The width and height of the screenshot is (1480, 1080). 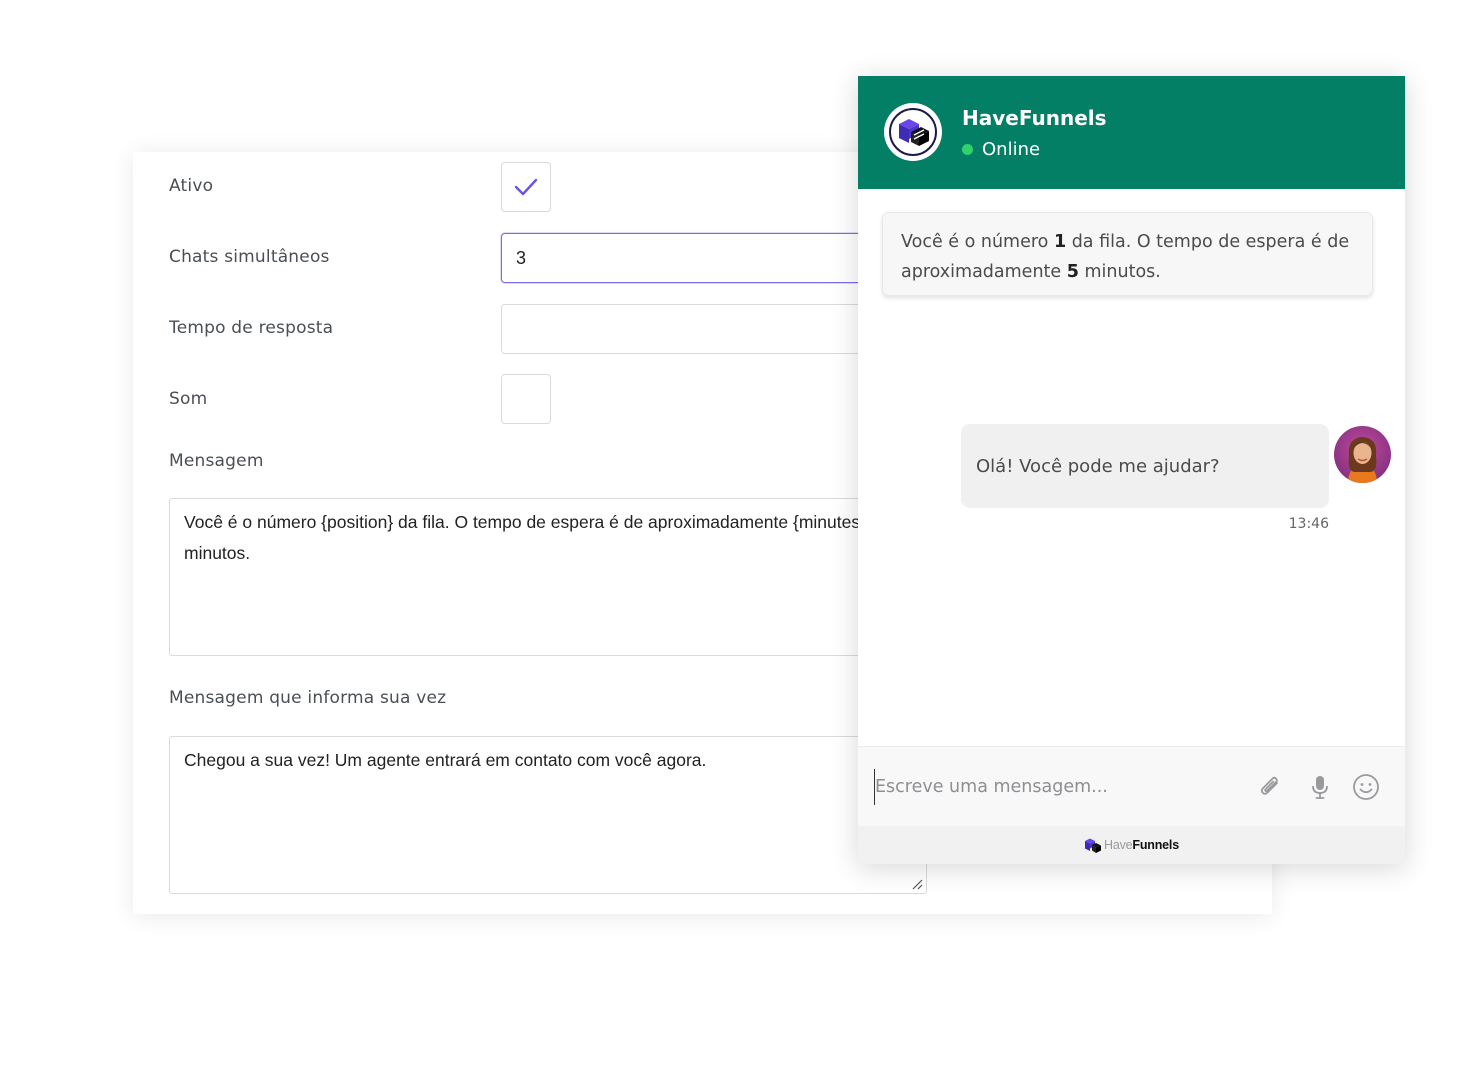 I want to click on attach-button, so click(x=1270, y=787).